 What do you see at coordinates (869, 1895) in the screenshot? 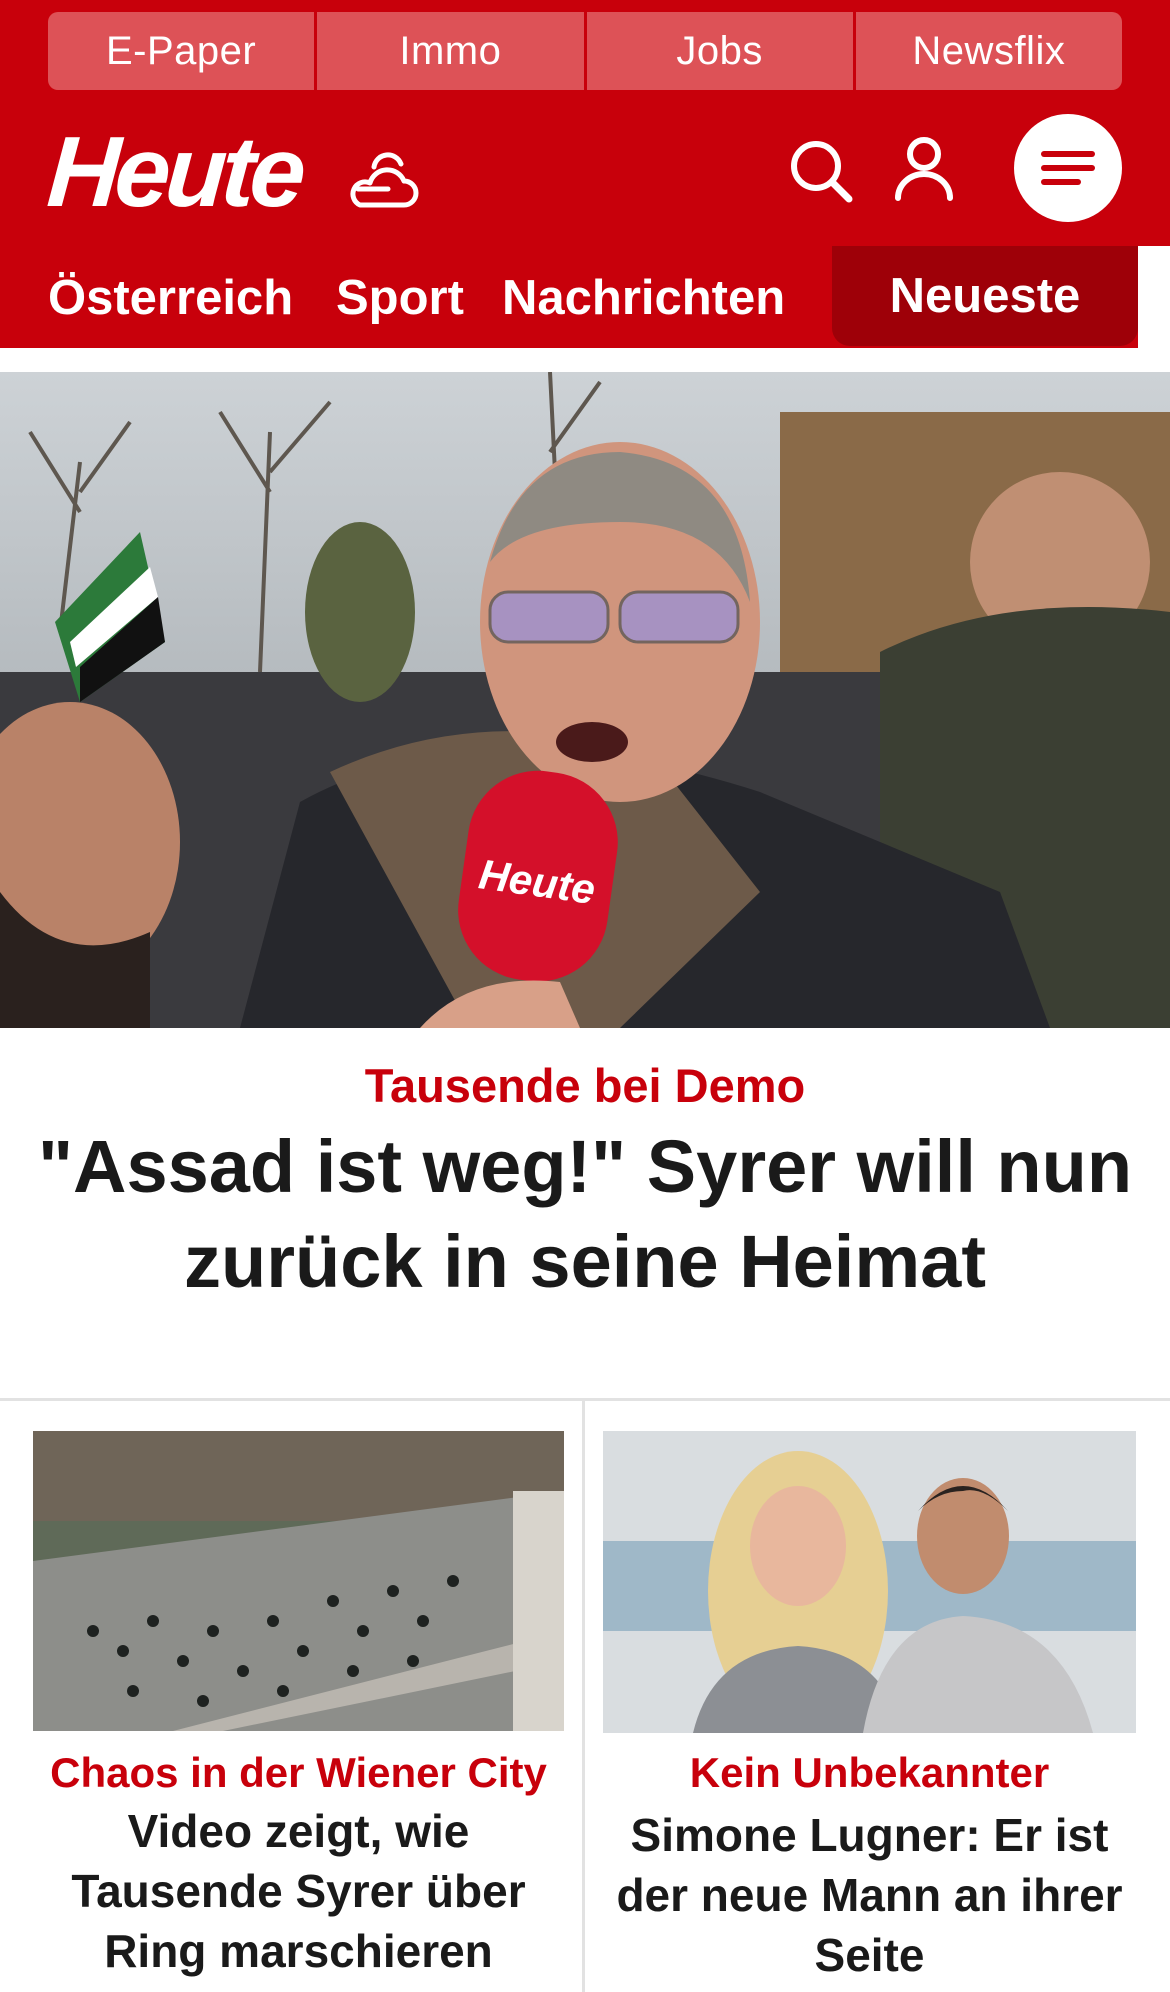
I see `card2-title-line2: der neue Mann an ihrer` at bounding box center [869, 1895].